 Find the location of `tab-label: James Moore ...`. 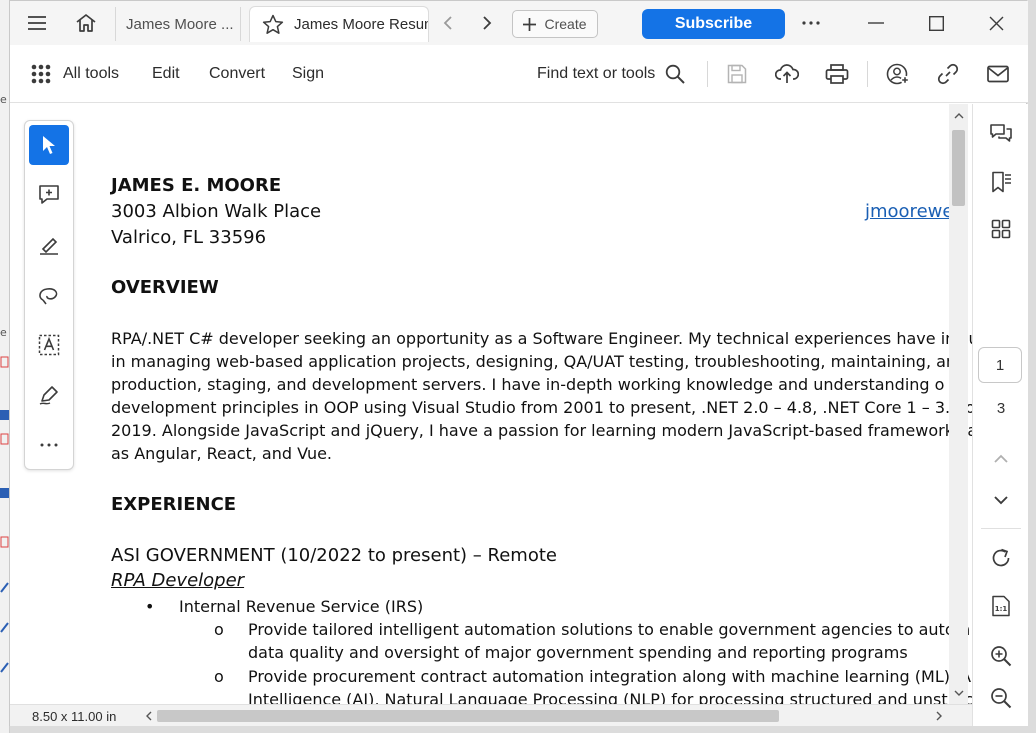

tab-label: James Moore ... is located at coordinates (180, 24).